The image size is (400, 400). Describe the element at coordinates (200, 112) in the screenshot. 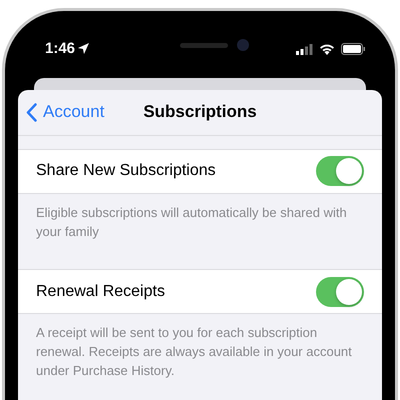

I see `screen-title: Subscriptions` at that location.